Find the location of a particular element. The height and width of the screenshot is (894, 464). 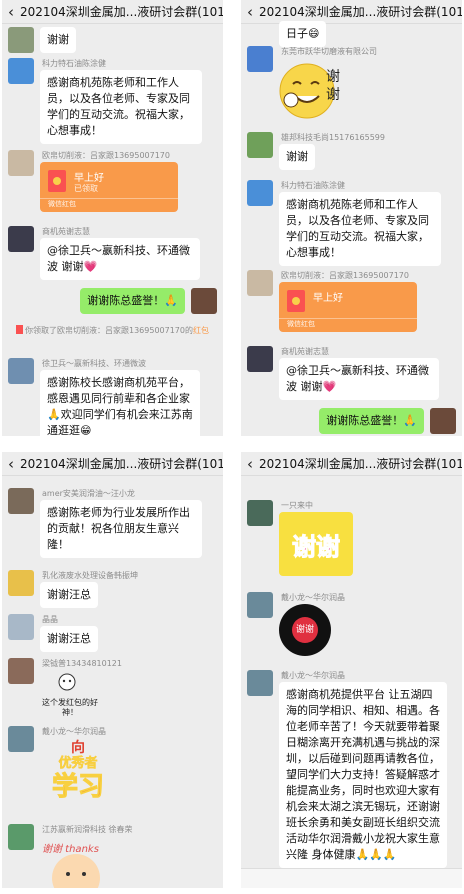

emoji-sticker: 谢谢 thanks is located at coordinates (76, 863).